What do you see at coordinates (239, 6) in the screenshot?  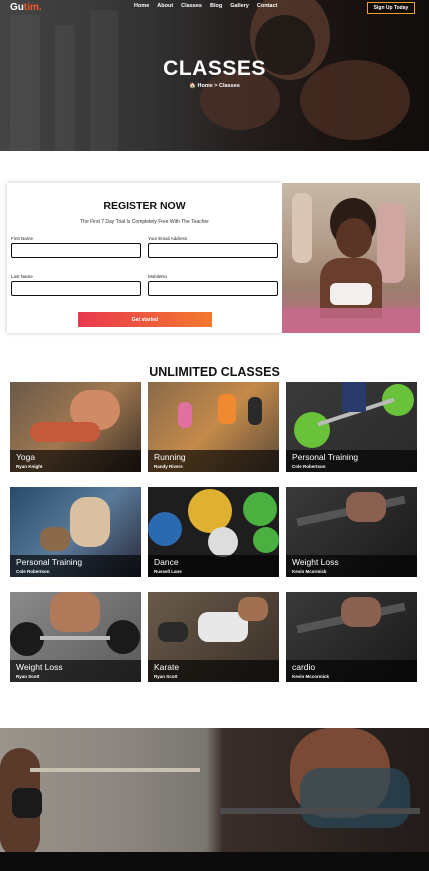 I see `nav-link-gallery: Gallery` at bounding box center [239, 6].